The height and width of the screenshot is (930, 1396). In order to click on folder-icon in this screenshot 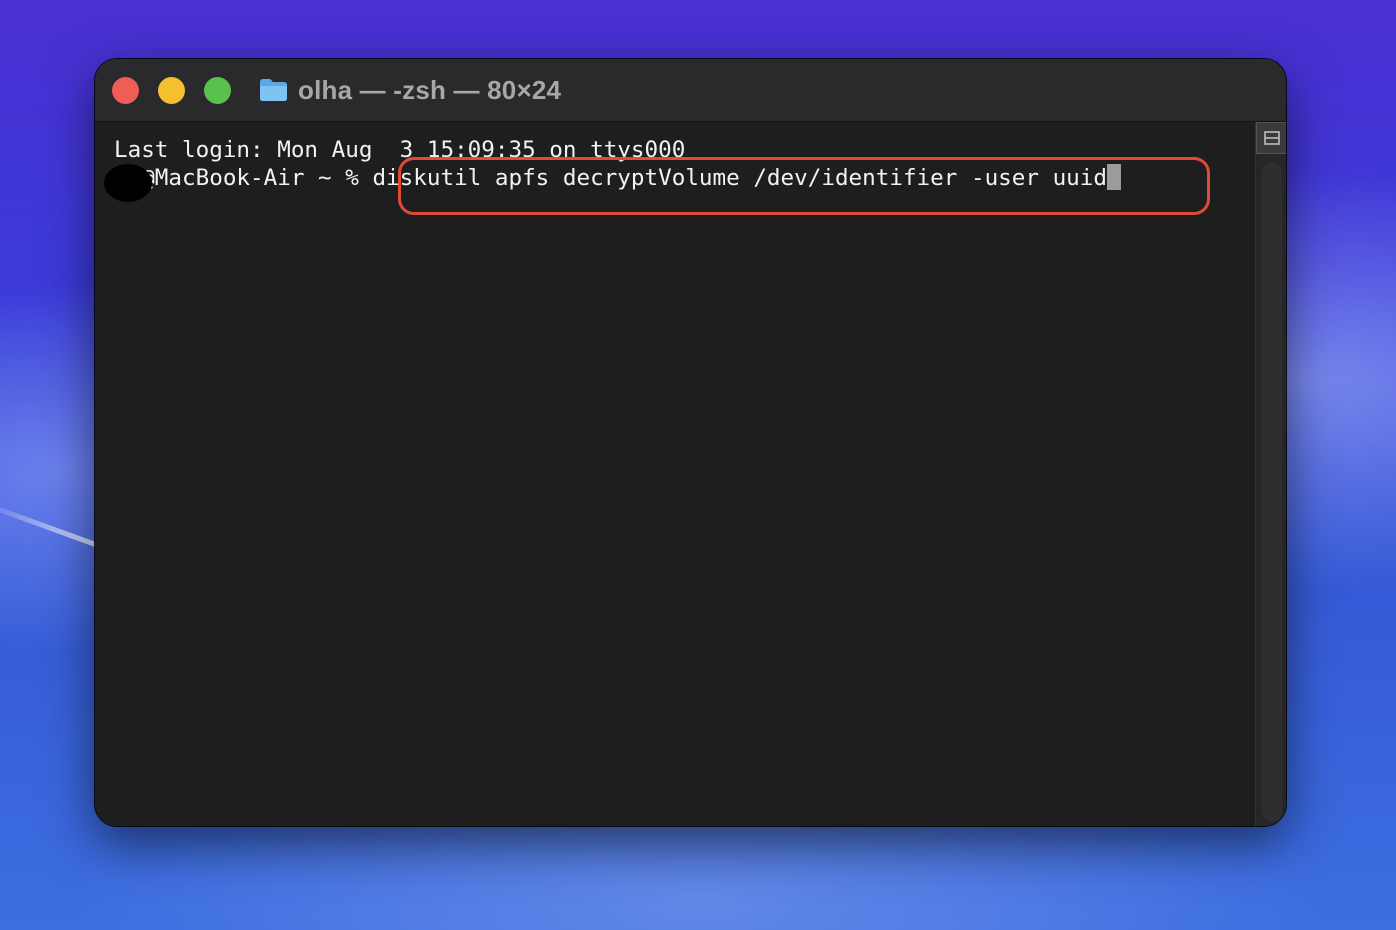, I will do `click(273, 90)`.